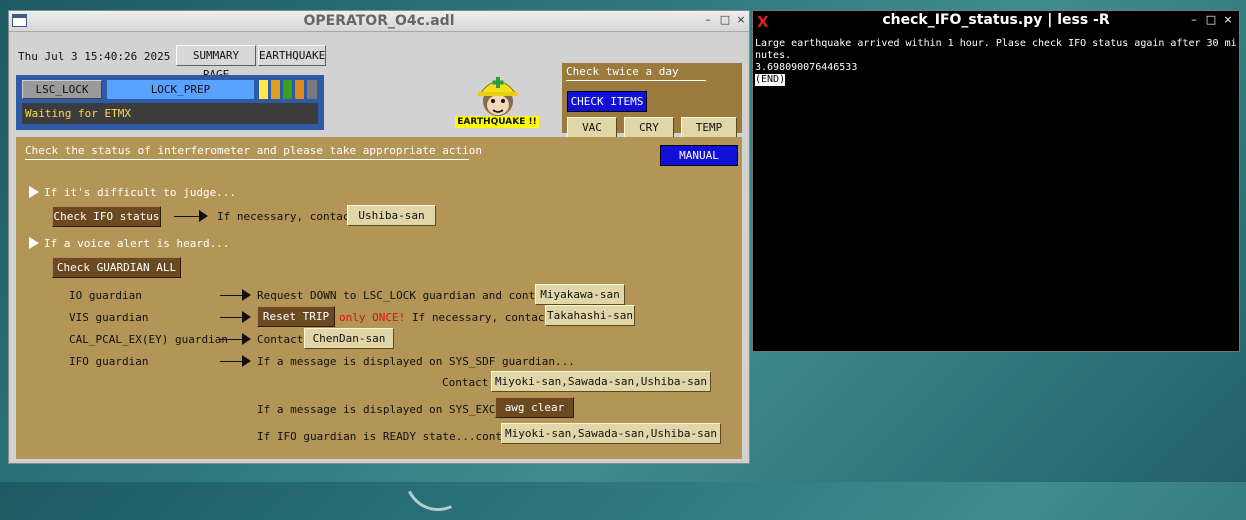 This screenshot has width=1246, height=520. What do you see at coordinates (148, 339) in the screenshot?
I see `cal-guardian-label: CAL_PCAL_EX(EY) guardian` at bounding box center [148, 339].